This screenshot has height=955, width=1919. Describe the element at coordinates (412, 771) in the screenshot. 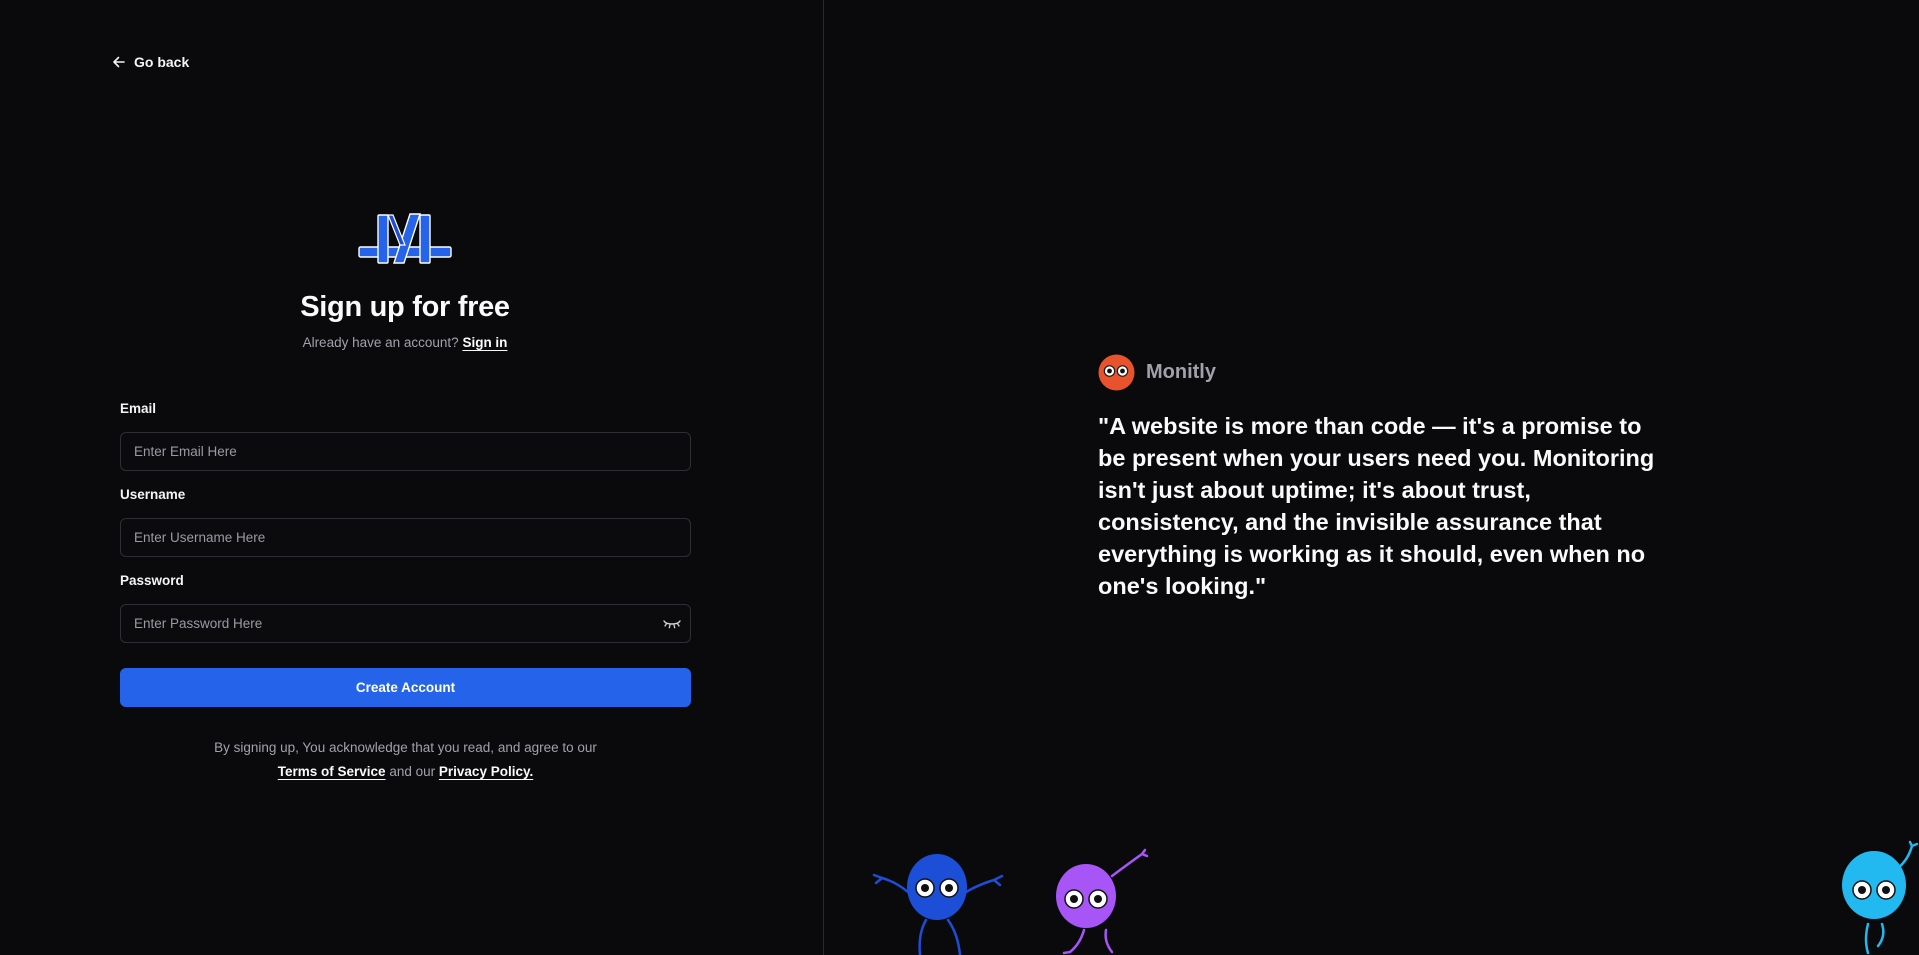

I see `terms-connector: and our` at that location.